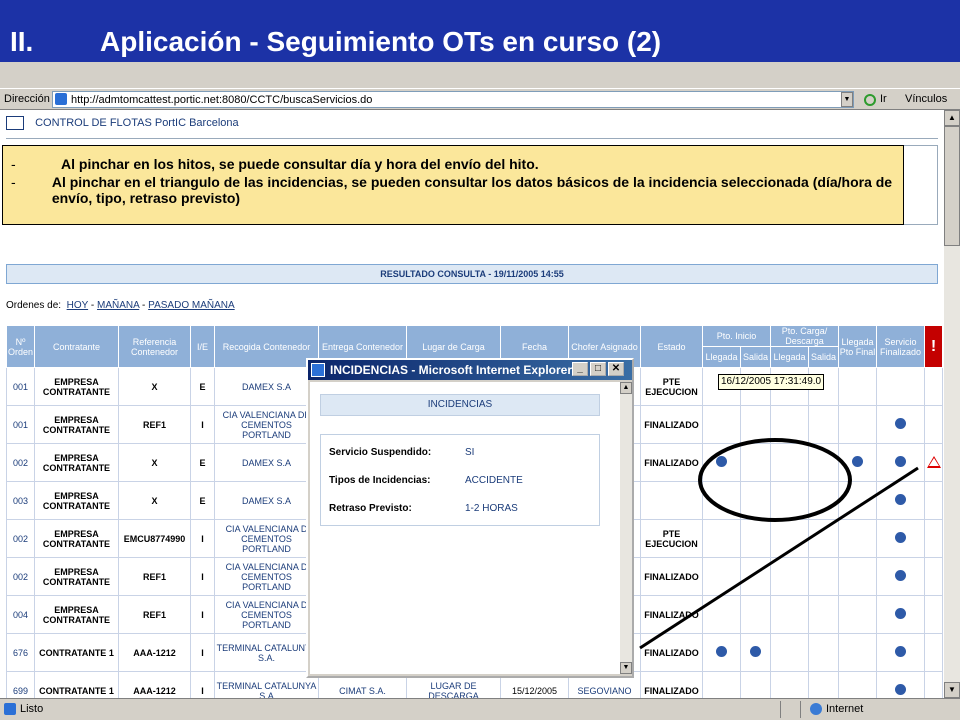 The height and width of the screenshot is (720, 960). What do you see at coordinates (952, 690) in the screenshot?
I see `scroll-down-button: ▼` at bounding box center [952, 690].